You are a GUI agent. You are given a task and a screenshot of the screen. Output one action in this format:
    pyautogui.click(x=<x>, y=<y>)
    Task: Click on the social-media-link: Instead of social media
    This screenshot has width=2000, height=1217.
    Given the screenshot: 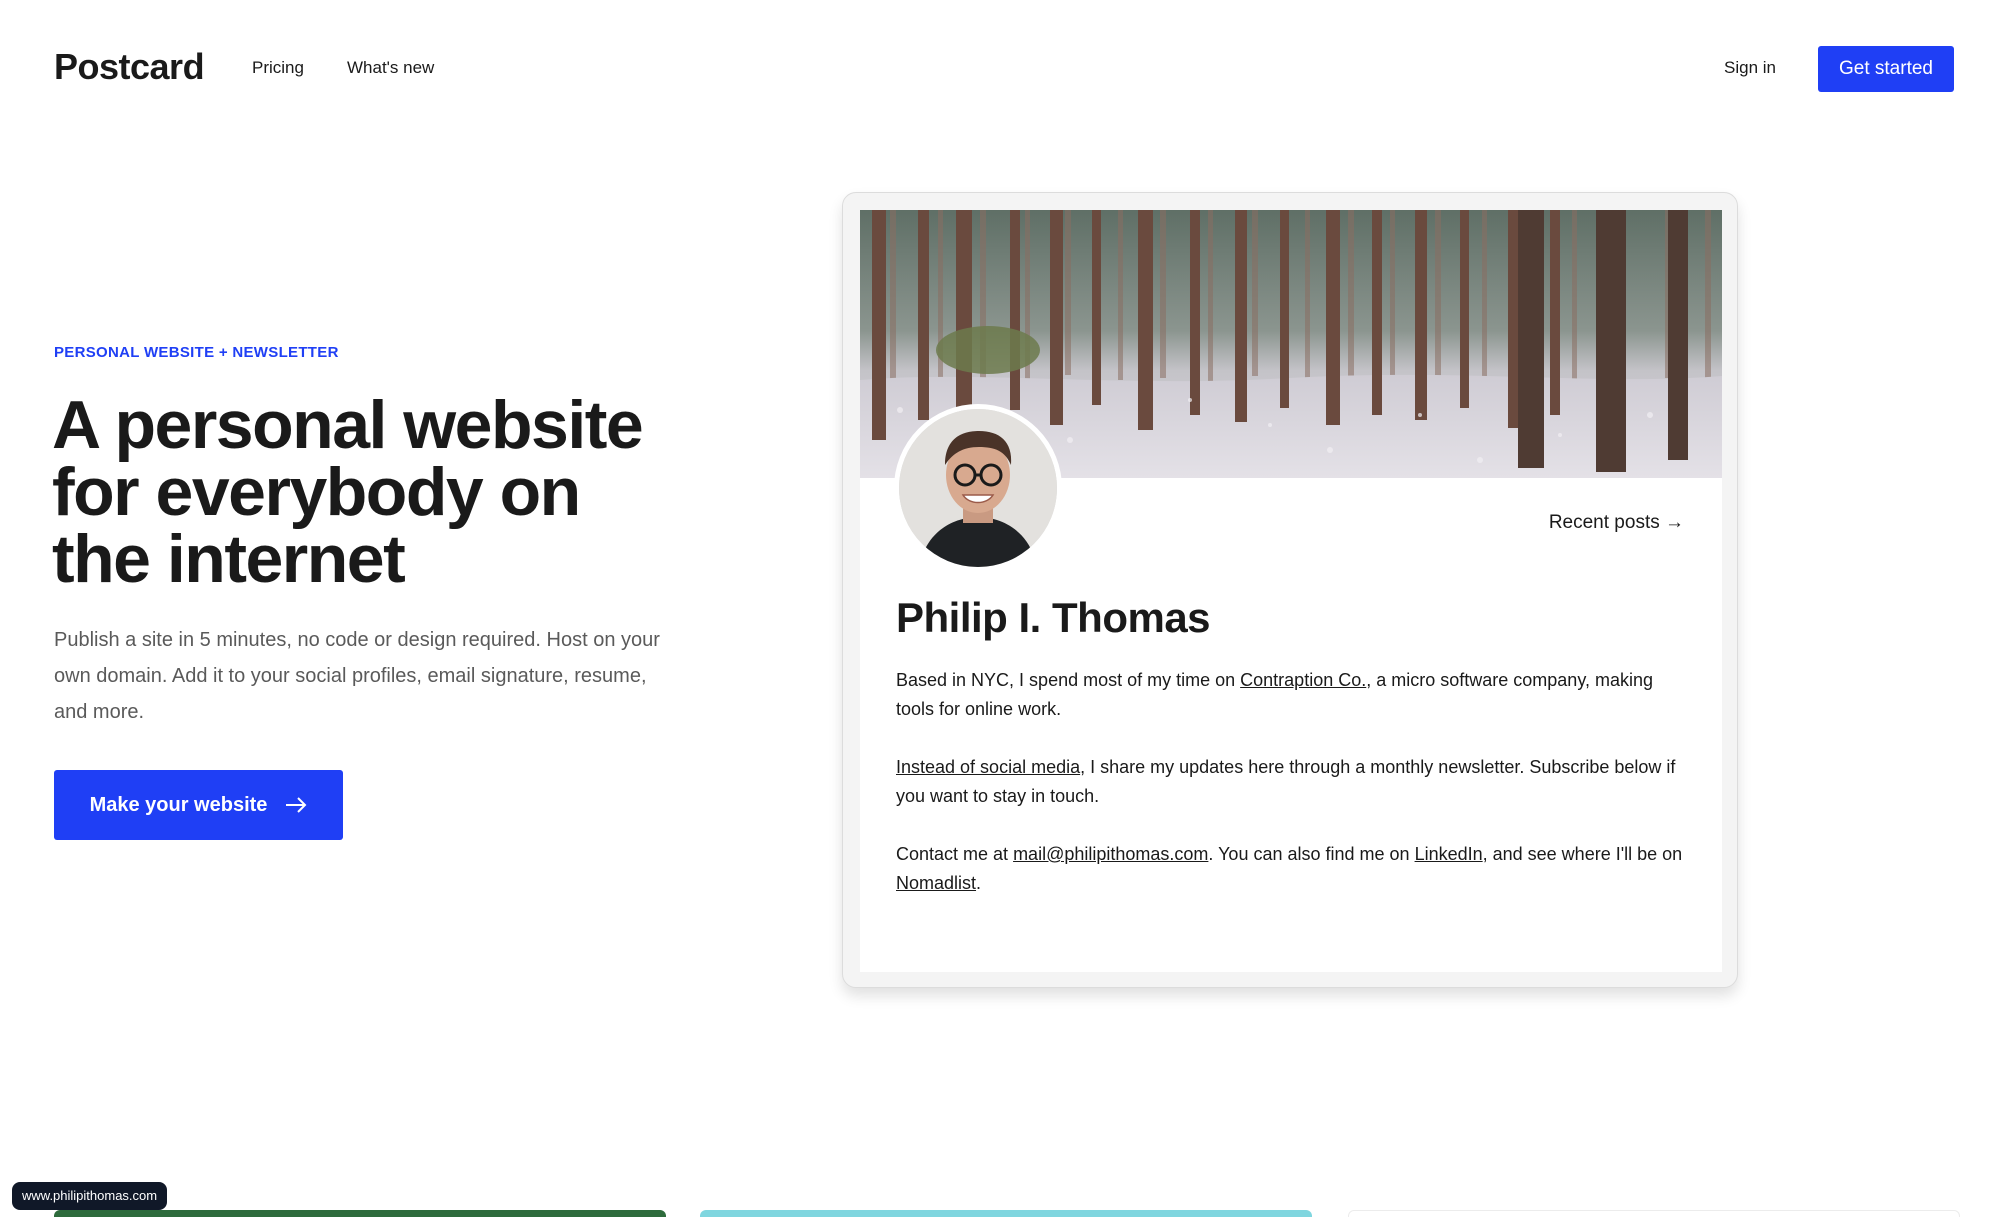 What is the action you would take?
    pyautogui.click(x=988, y=767)
    